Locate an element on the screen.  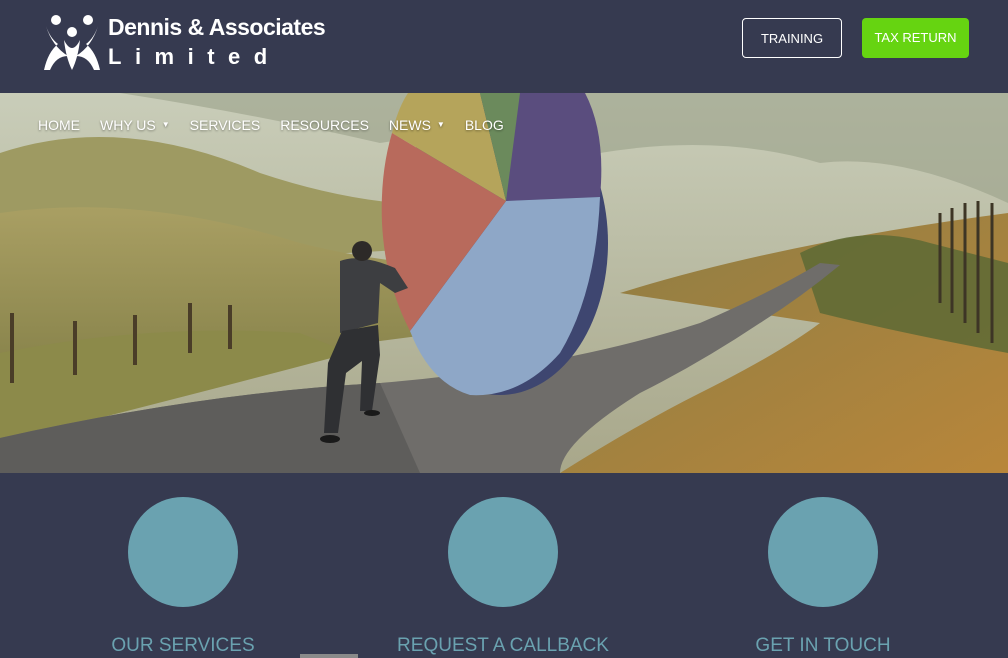
people-logo-icon is located at coordinates (72, 42).